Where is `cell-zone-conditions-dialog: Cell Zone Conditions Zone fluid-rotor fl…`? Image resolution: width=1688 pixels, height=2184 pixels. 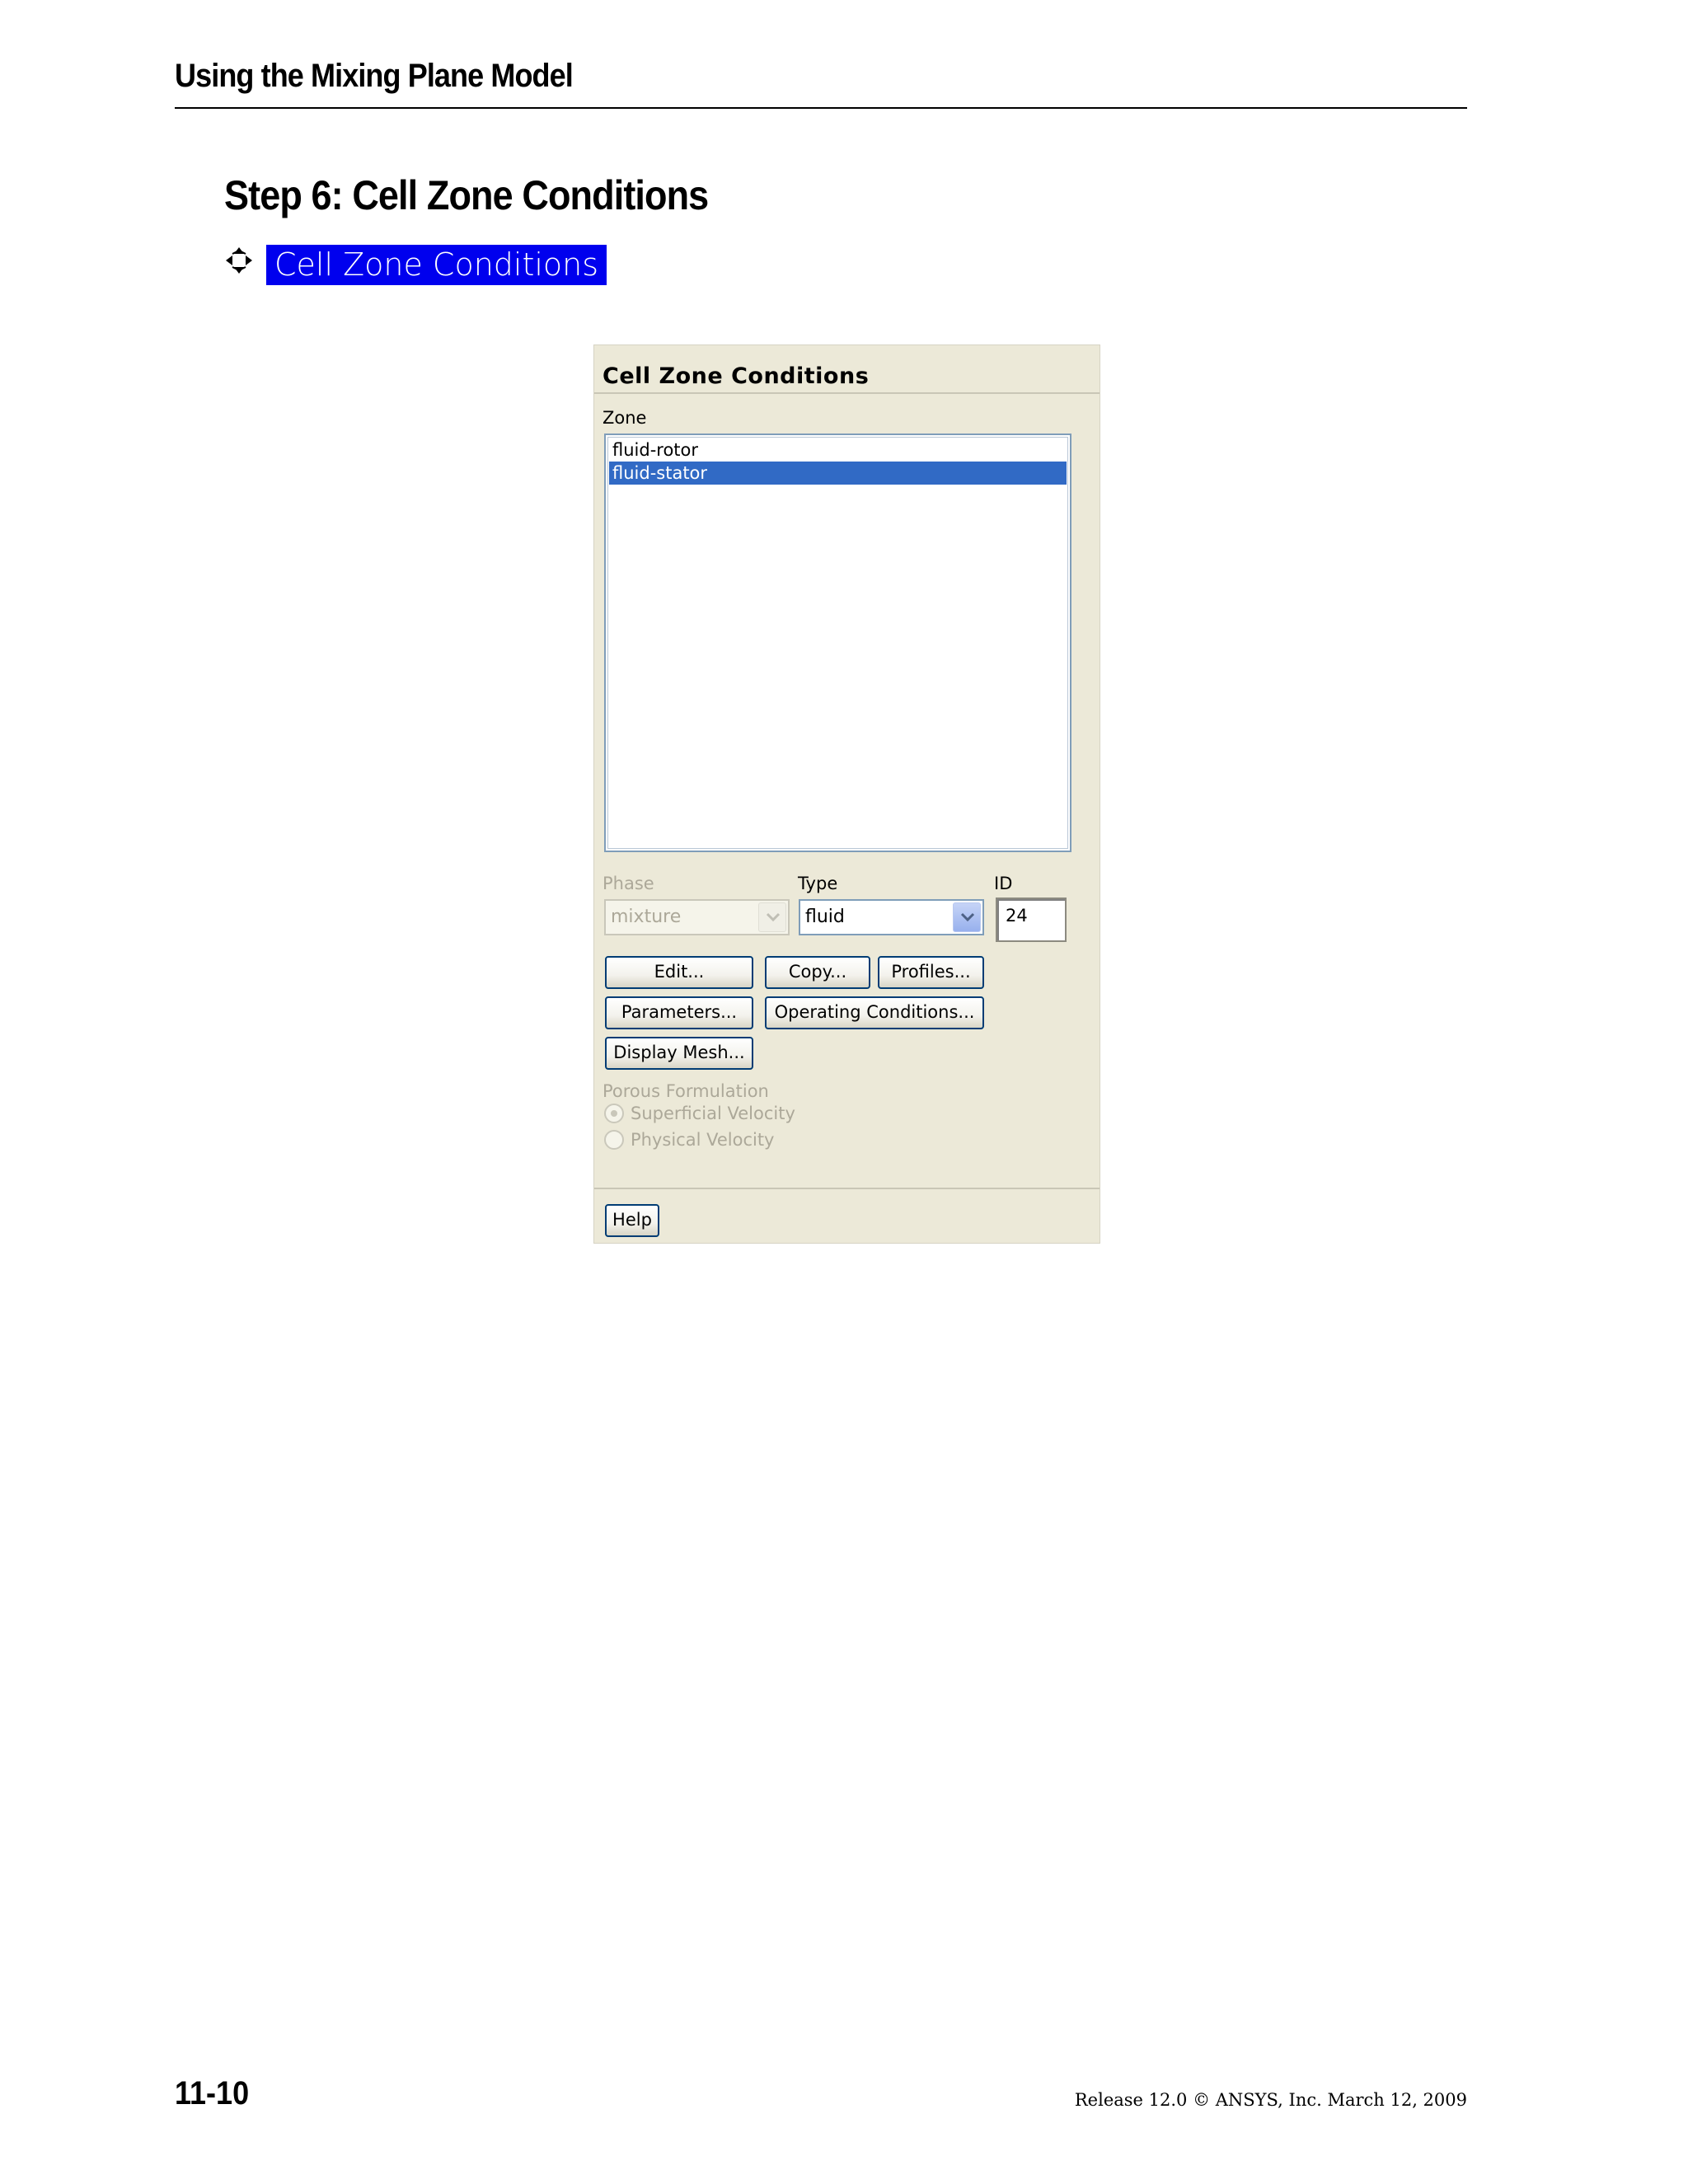
cell-zone-conditions-dialog: Cell Zone Conditions Zone fluid-rotor fl… is located at coordinates (847, 794).